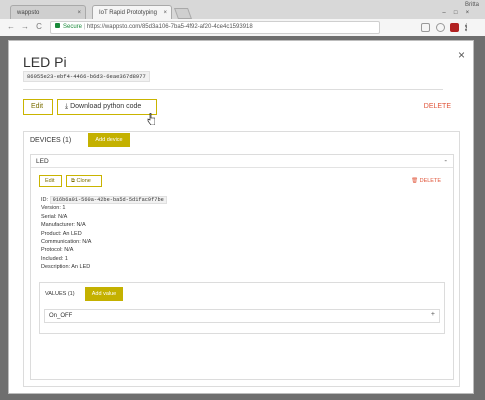  What do you see at coordinates (242, 161) in the screenshot?
I see `device-header: LED -` at bounding box center [242, 161].